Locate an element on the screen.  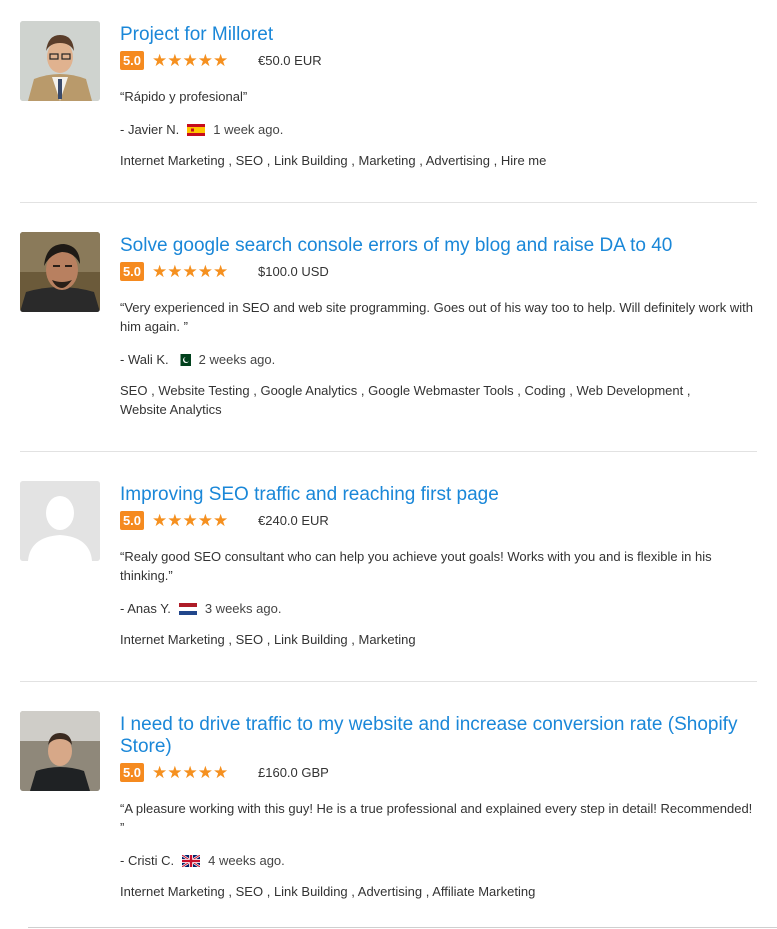
skill-tag: Google Analytics is located at coordinates (308, 390).